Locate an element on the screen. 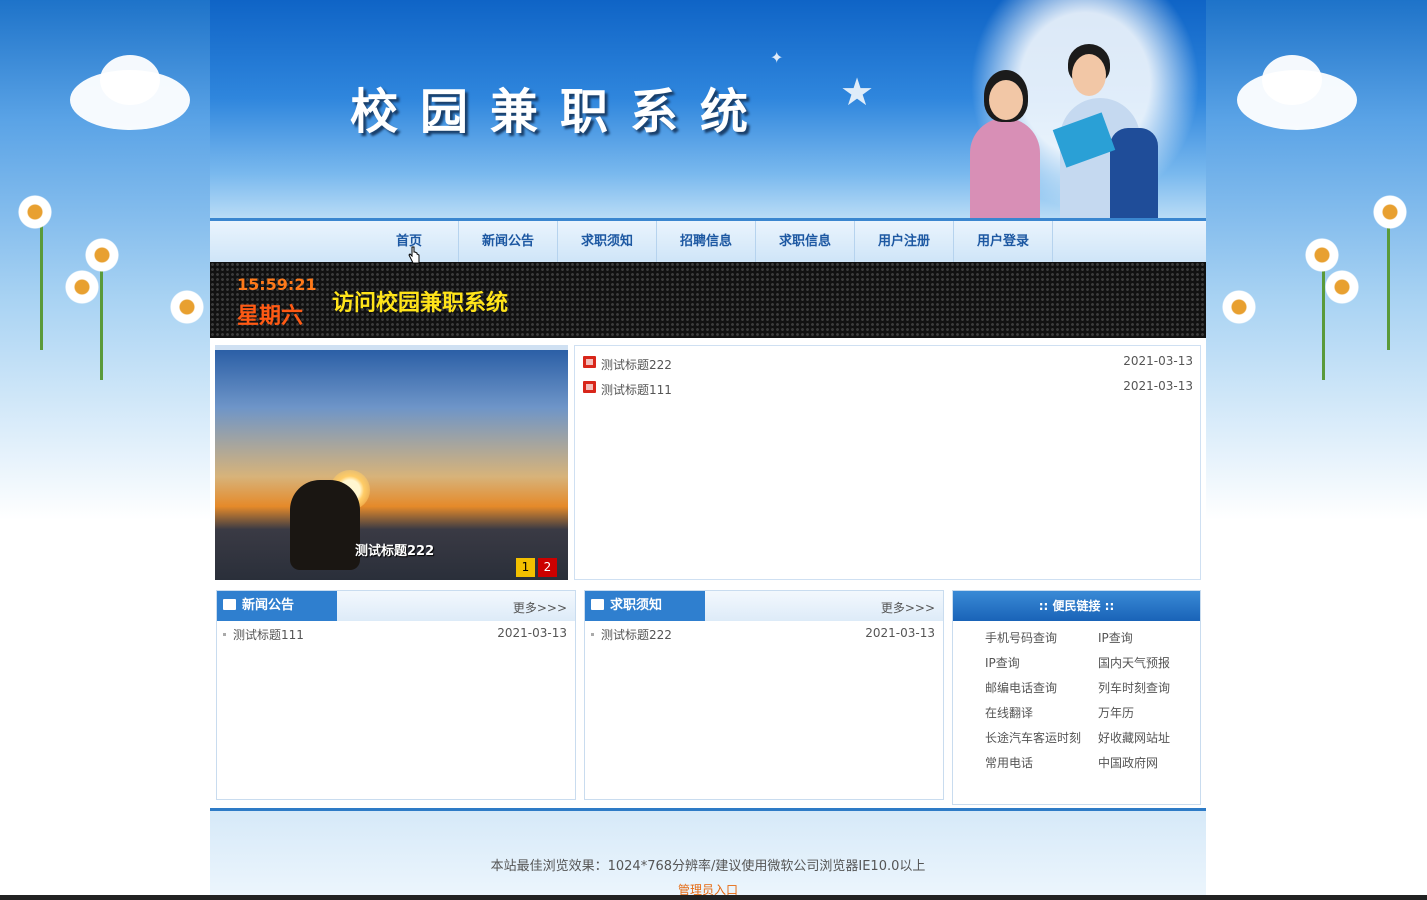 The width and height of the screenshot is (1427, 900). browser-note: 本站最佳浏览效果：1024*768分辨率/建议使用微软公司浏览器IE10.0以上 is located at coordinates (708, 866).